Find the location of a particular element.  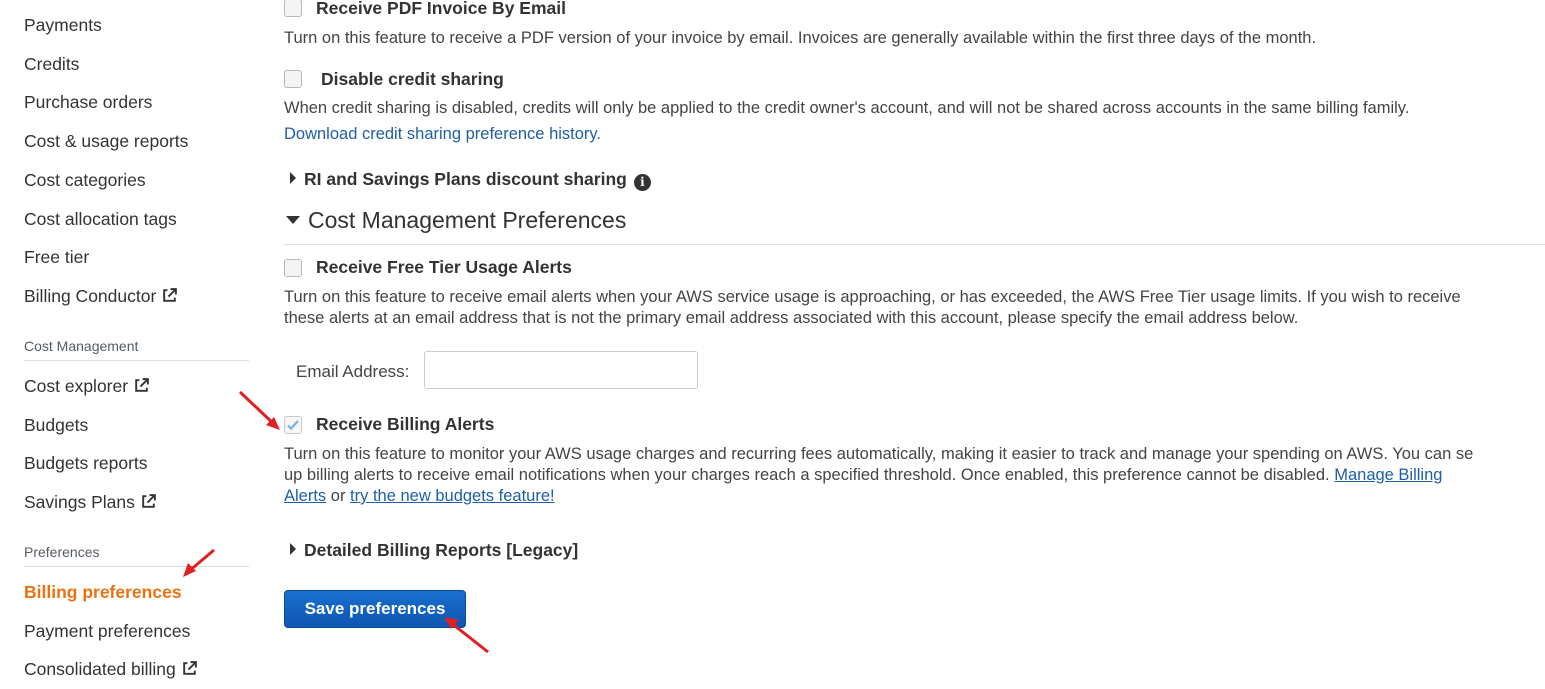

free-tier-alerts-checkbox is located at coordinates (293, 268).